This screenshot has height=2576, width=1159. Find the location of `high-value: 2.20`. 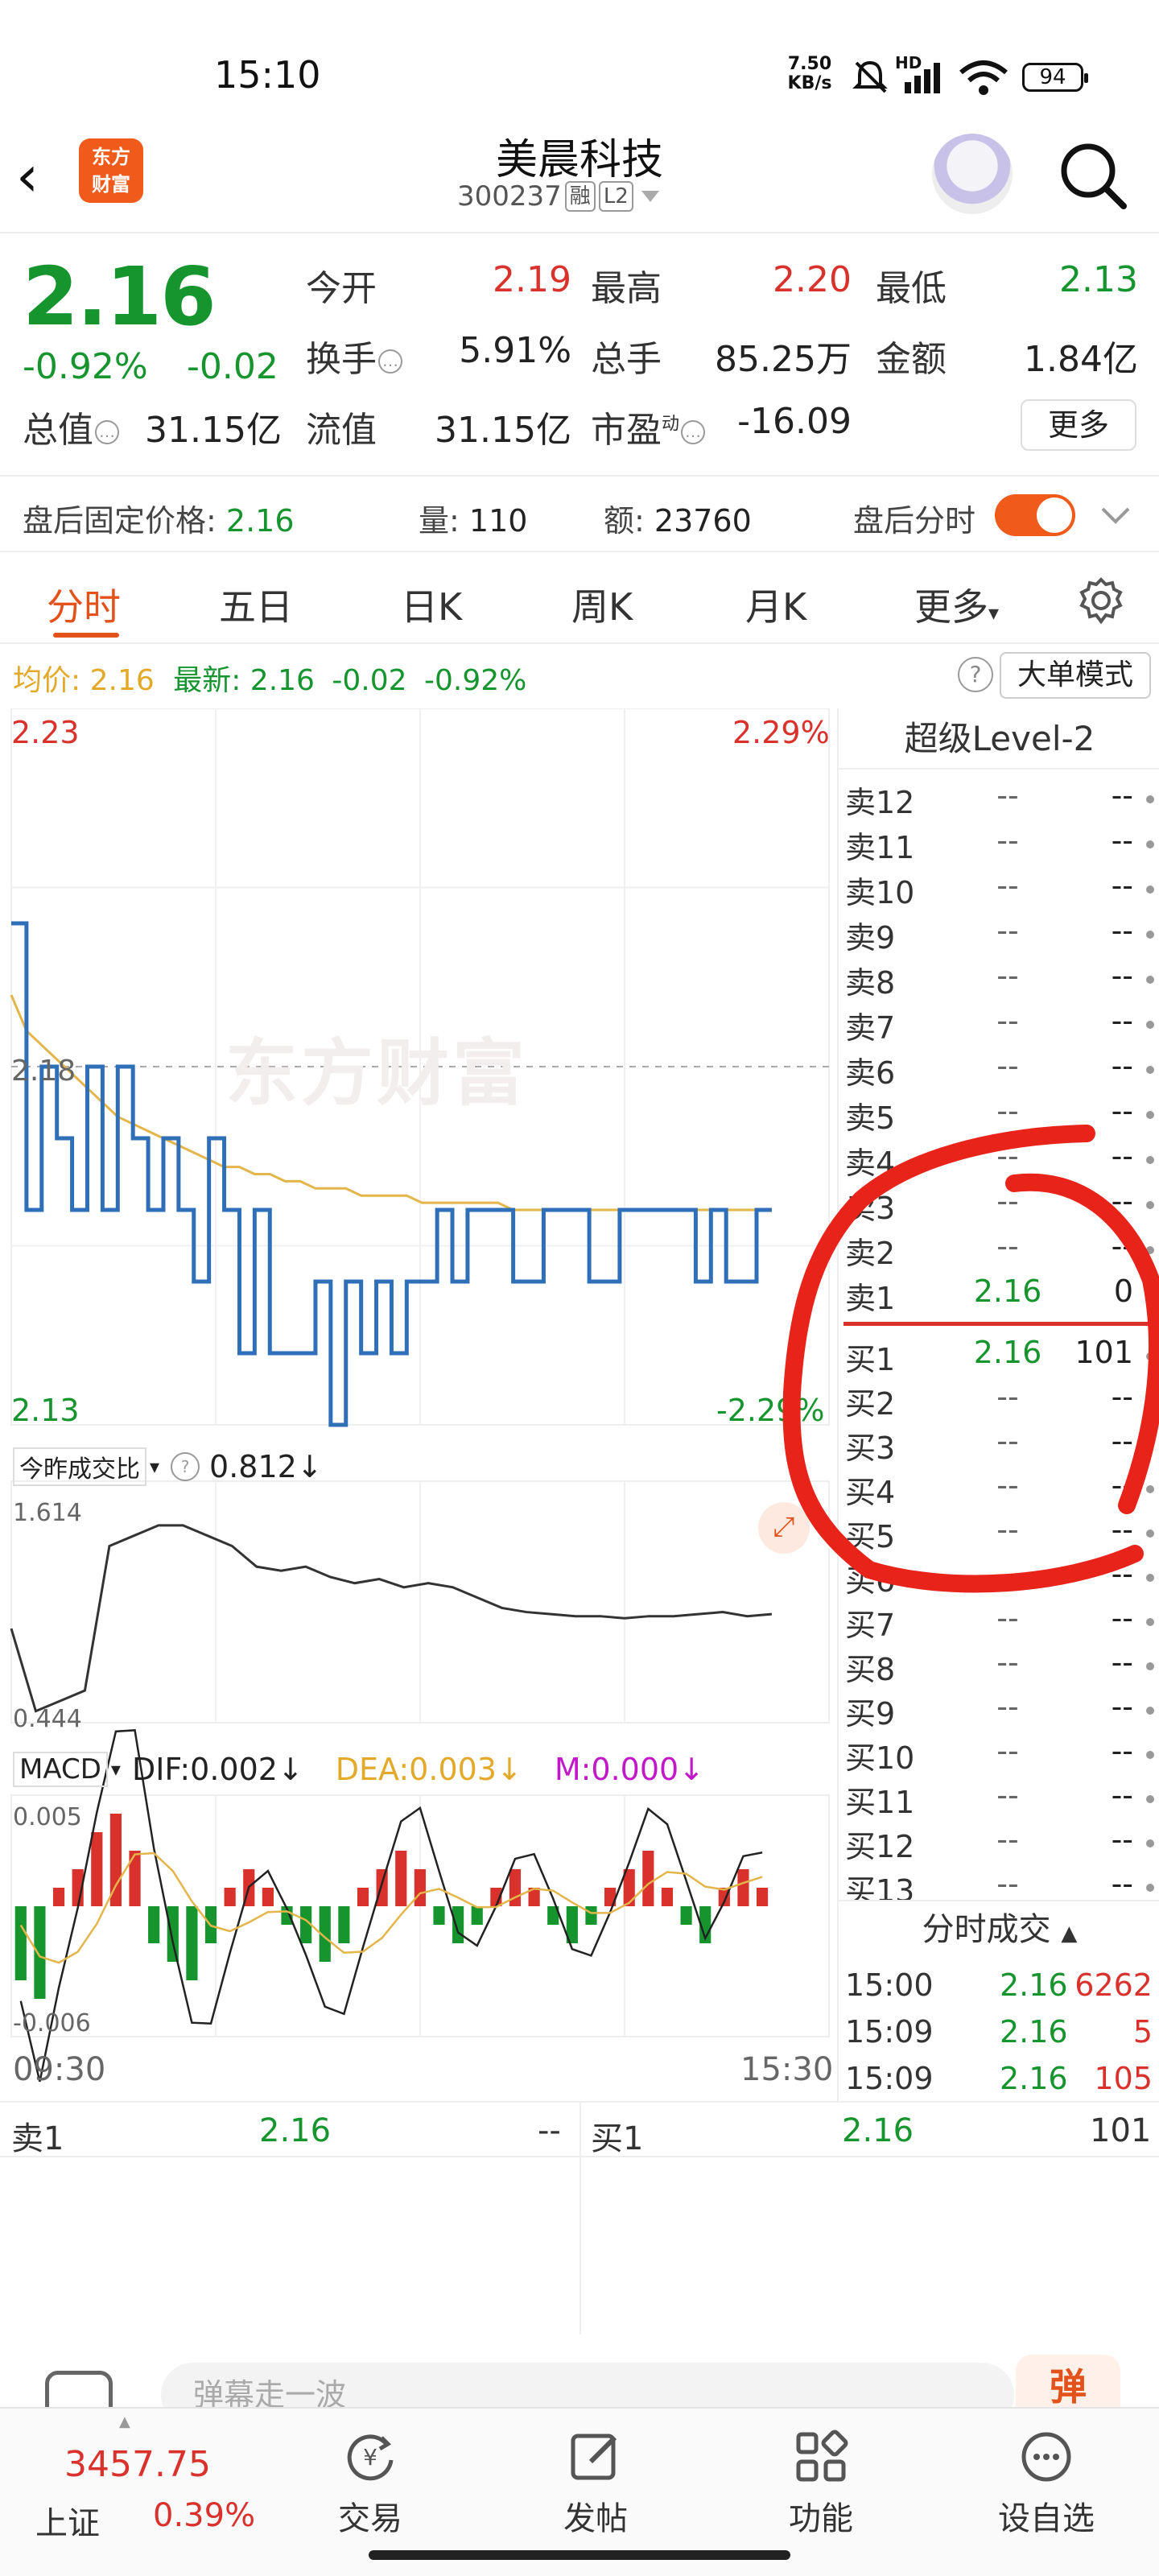

high-value: 2.20 is located at coordinates (812, 279).